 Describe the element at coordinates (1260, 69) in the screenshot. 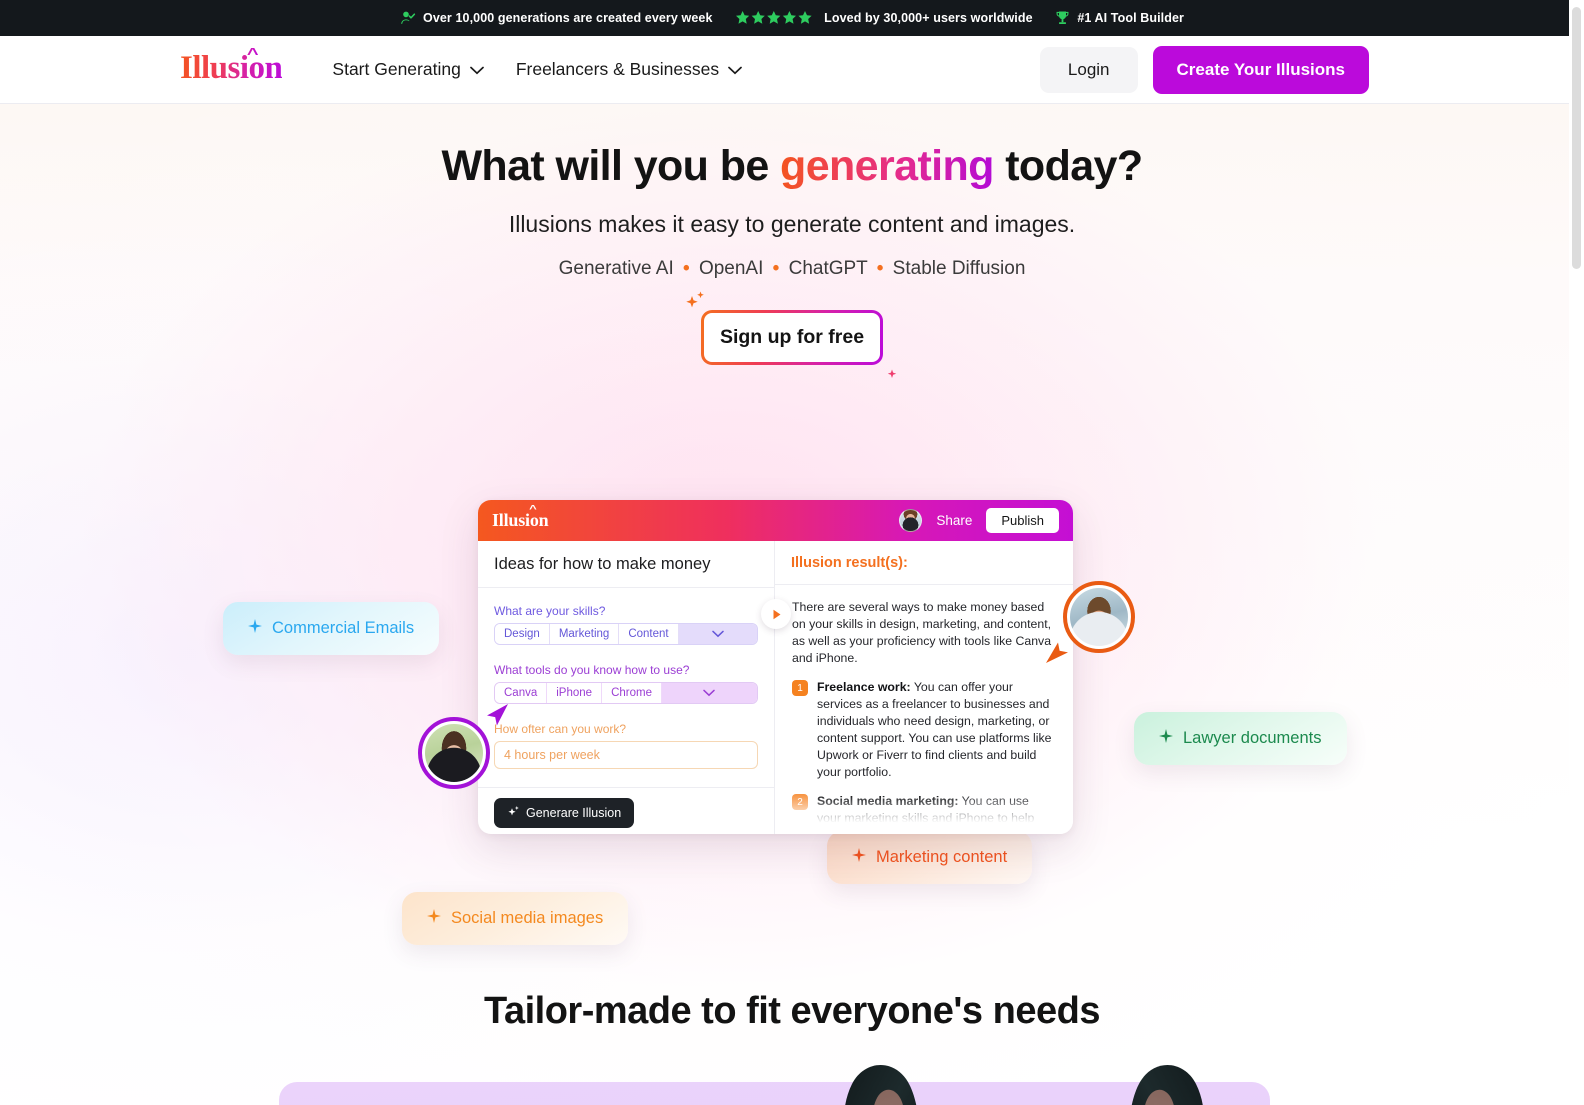

I see `create-illusions-button: Create Your Illusions` at that location.